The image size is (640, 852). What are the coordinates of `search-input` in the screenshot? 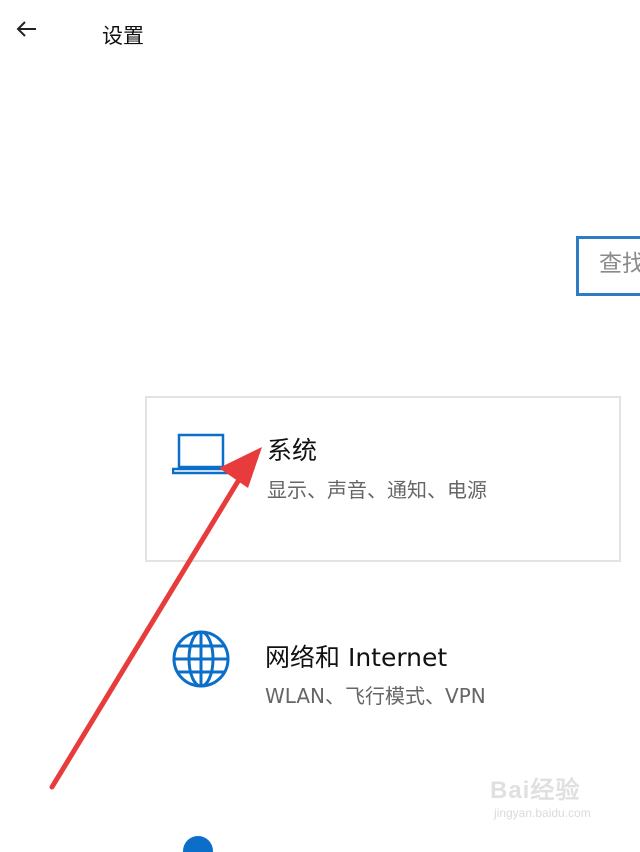 It's located at (619, 264).